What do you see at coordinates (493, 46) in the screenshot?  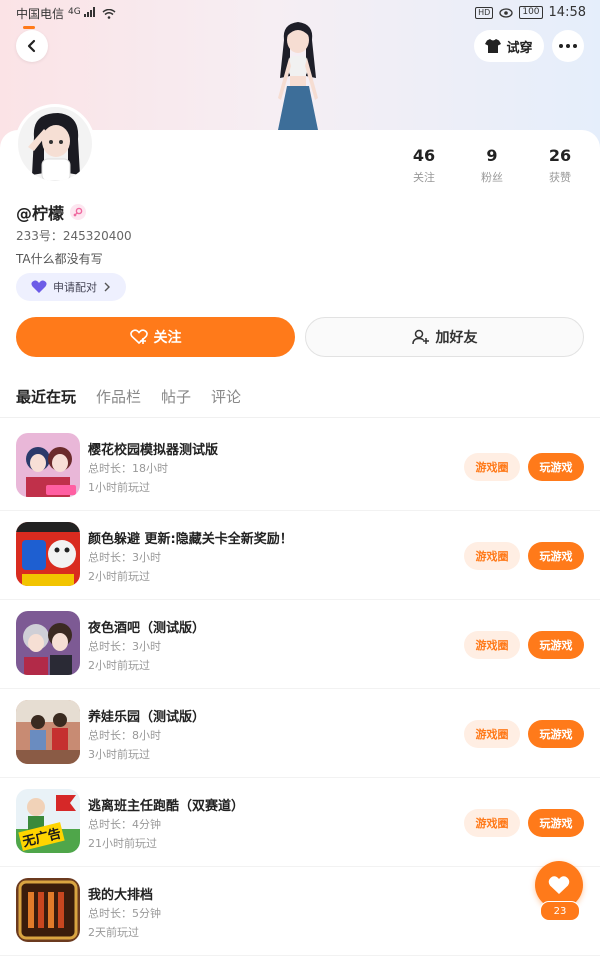 I see `tshirt-icon` at bounding box center [493, 46].